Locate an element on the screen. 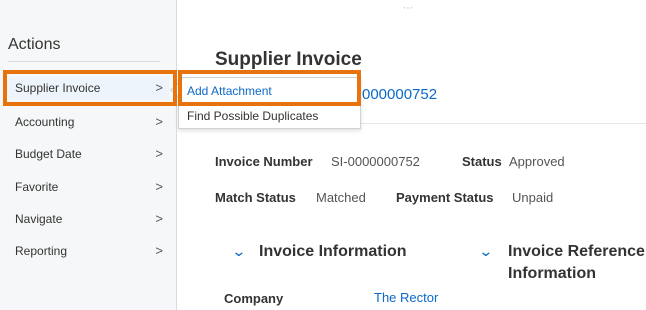 This screenshot has height=310, width=646. sidebar-item-label: Budget Date is located at coordinates (48, 154).